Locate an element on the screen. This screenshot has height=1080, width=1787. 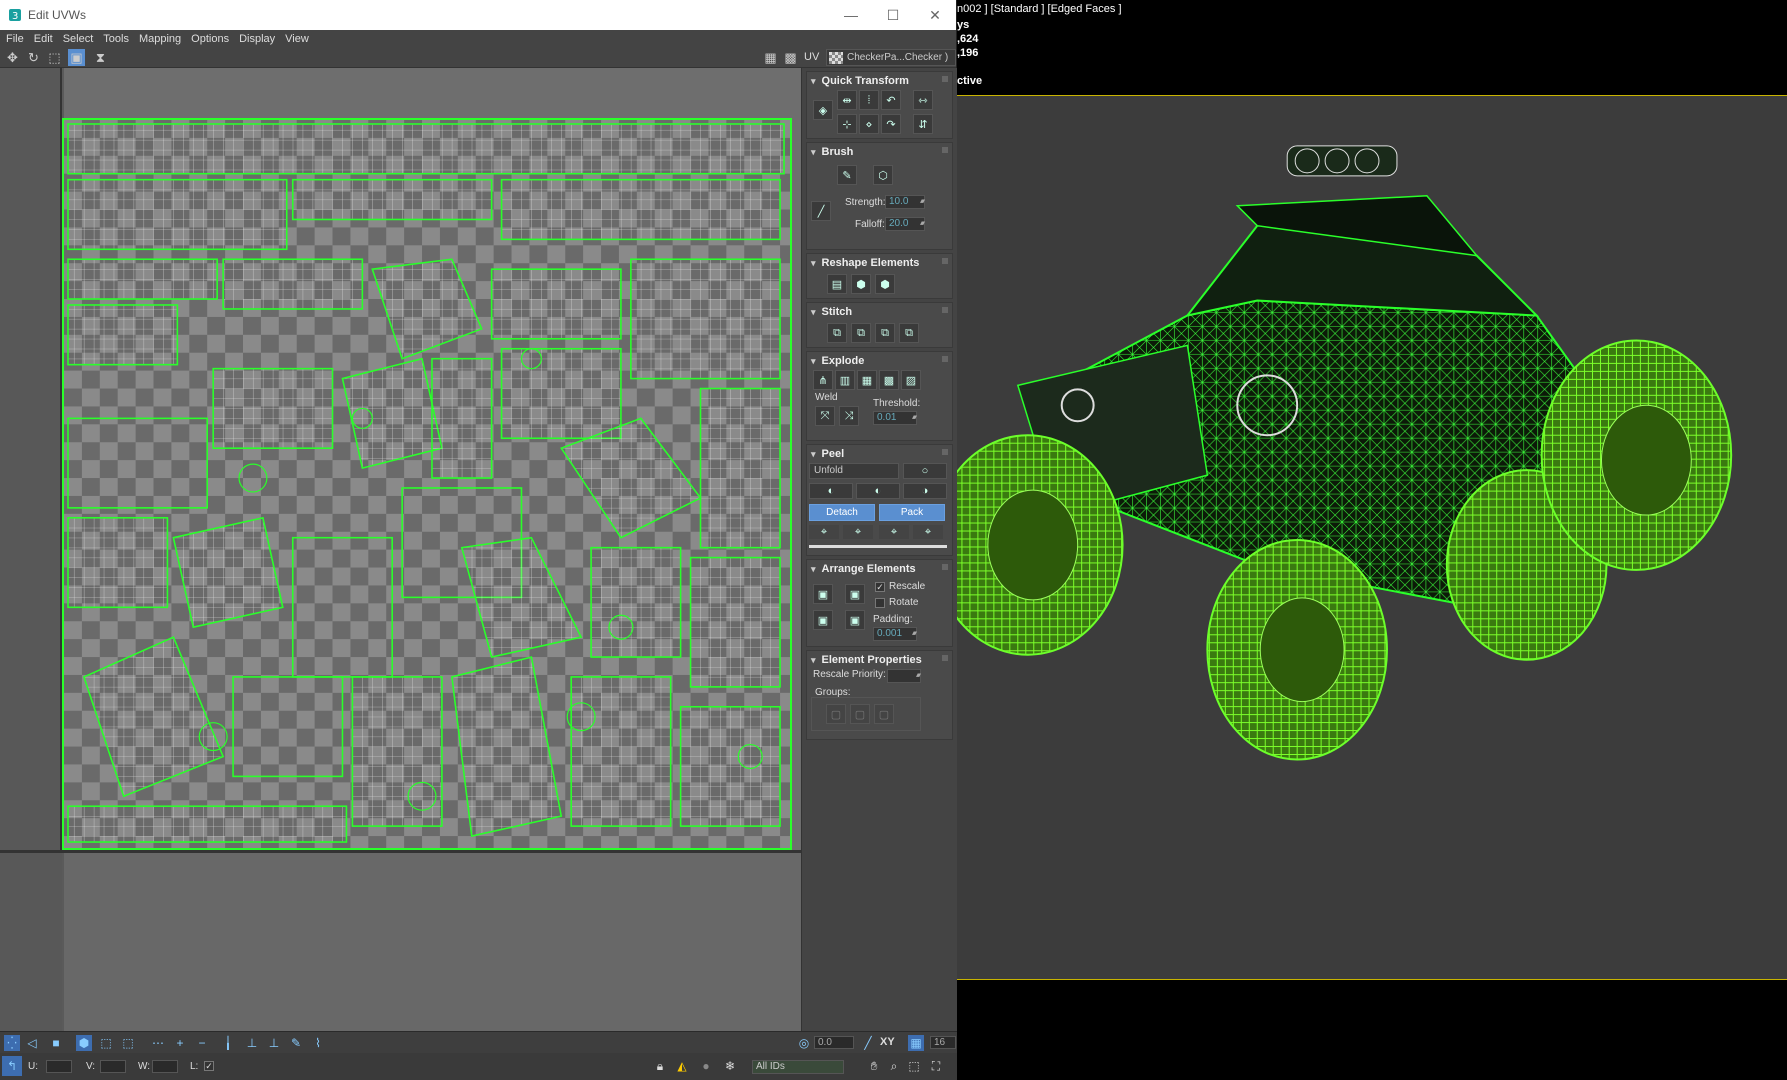
zoom-region-icon: ⬚ is located at coordinates (914, 1066).